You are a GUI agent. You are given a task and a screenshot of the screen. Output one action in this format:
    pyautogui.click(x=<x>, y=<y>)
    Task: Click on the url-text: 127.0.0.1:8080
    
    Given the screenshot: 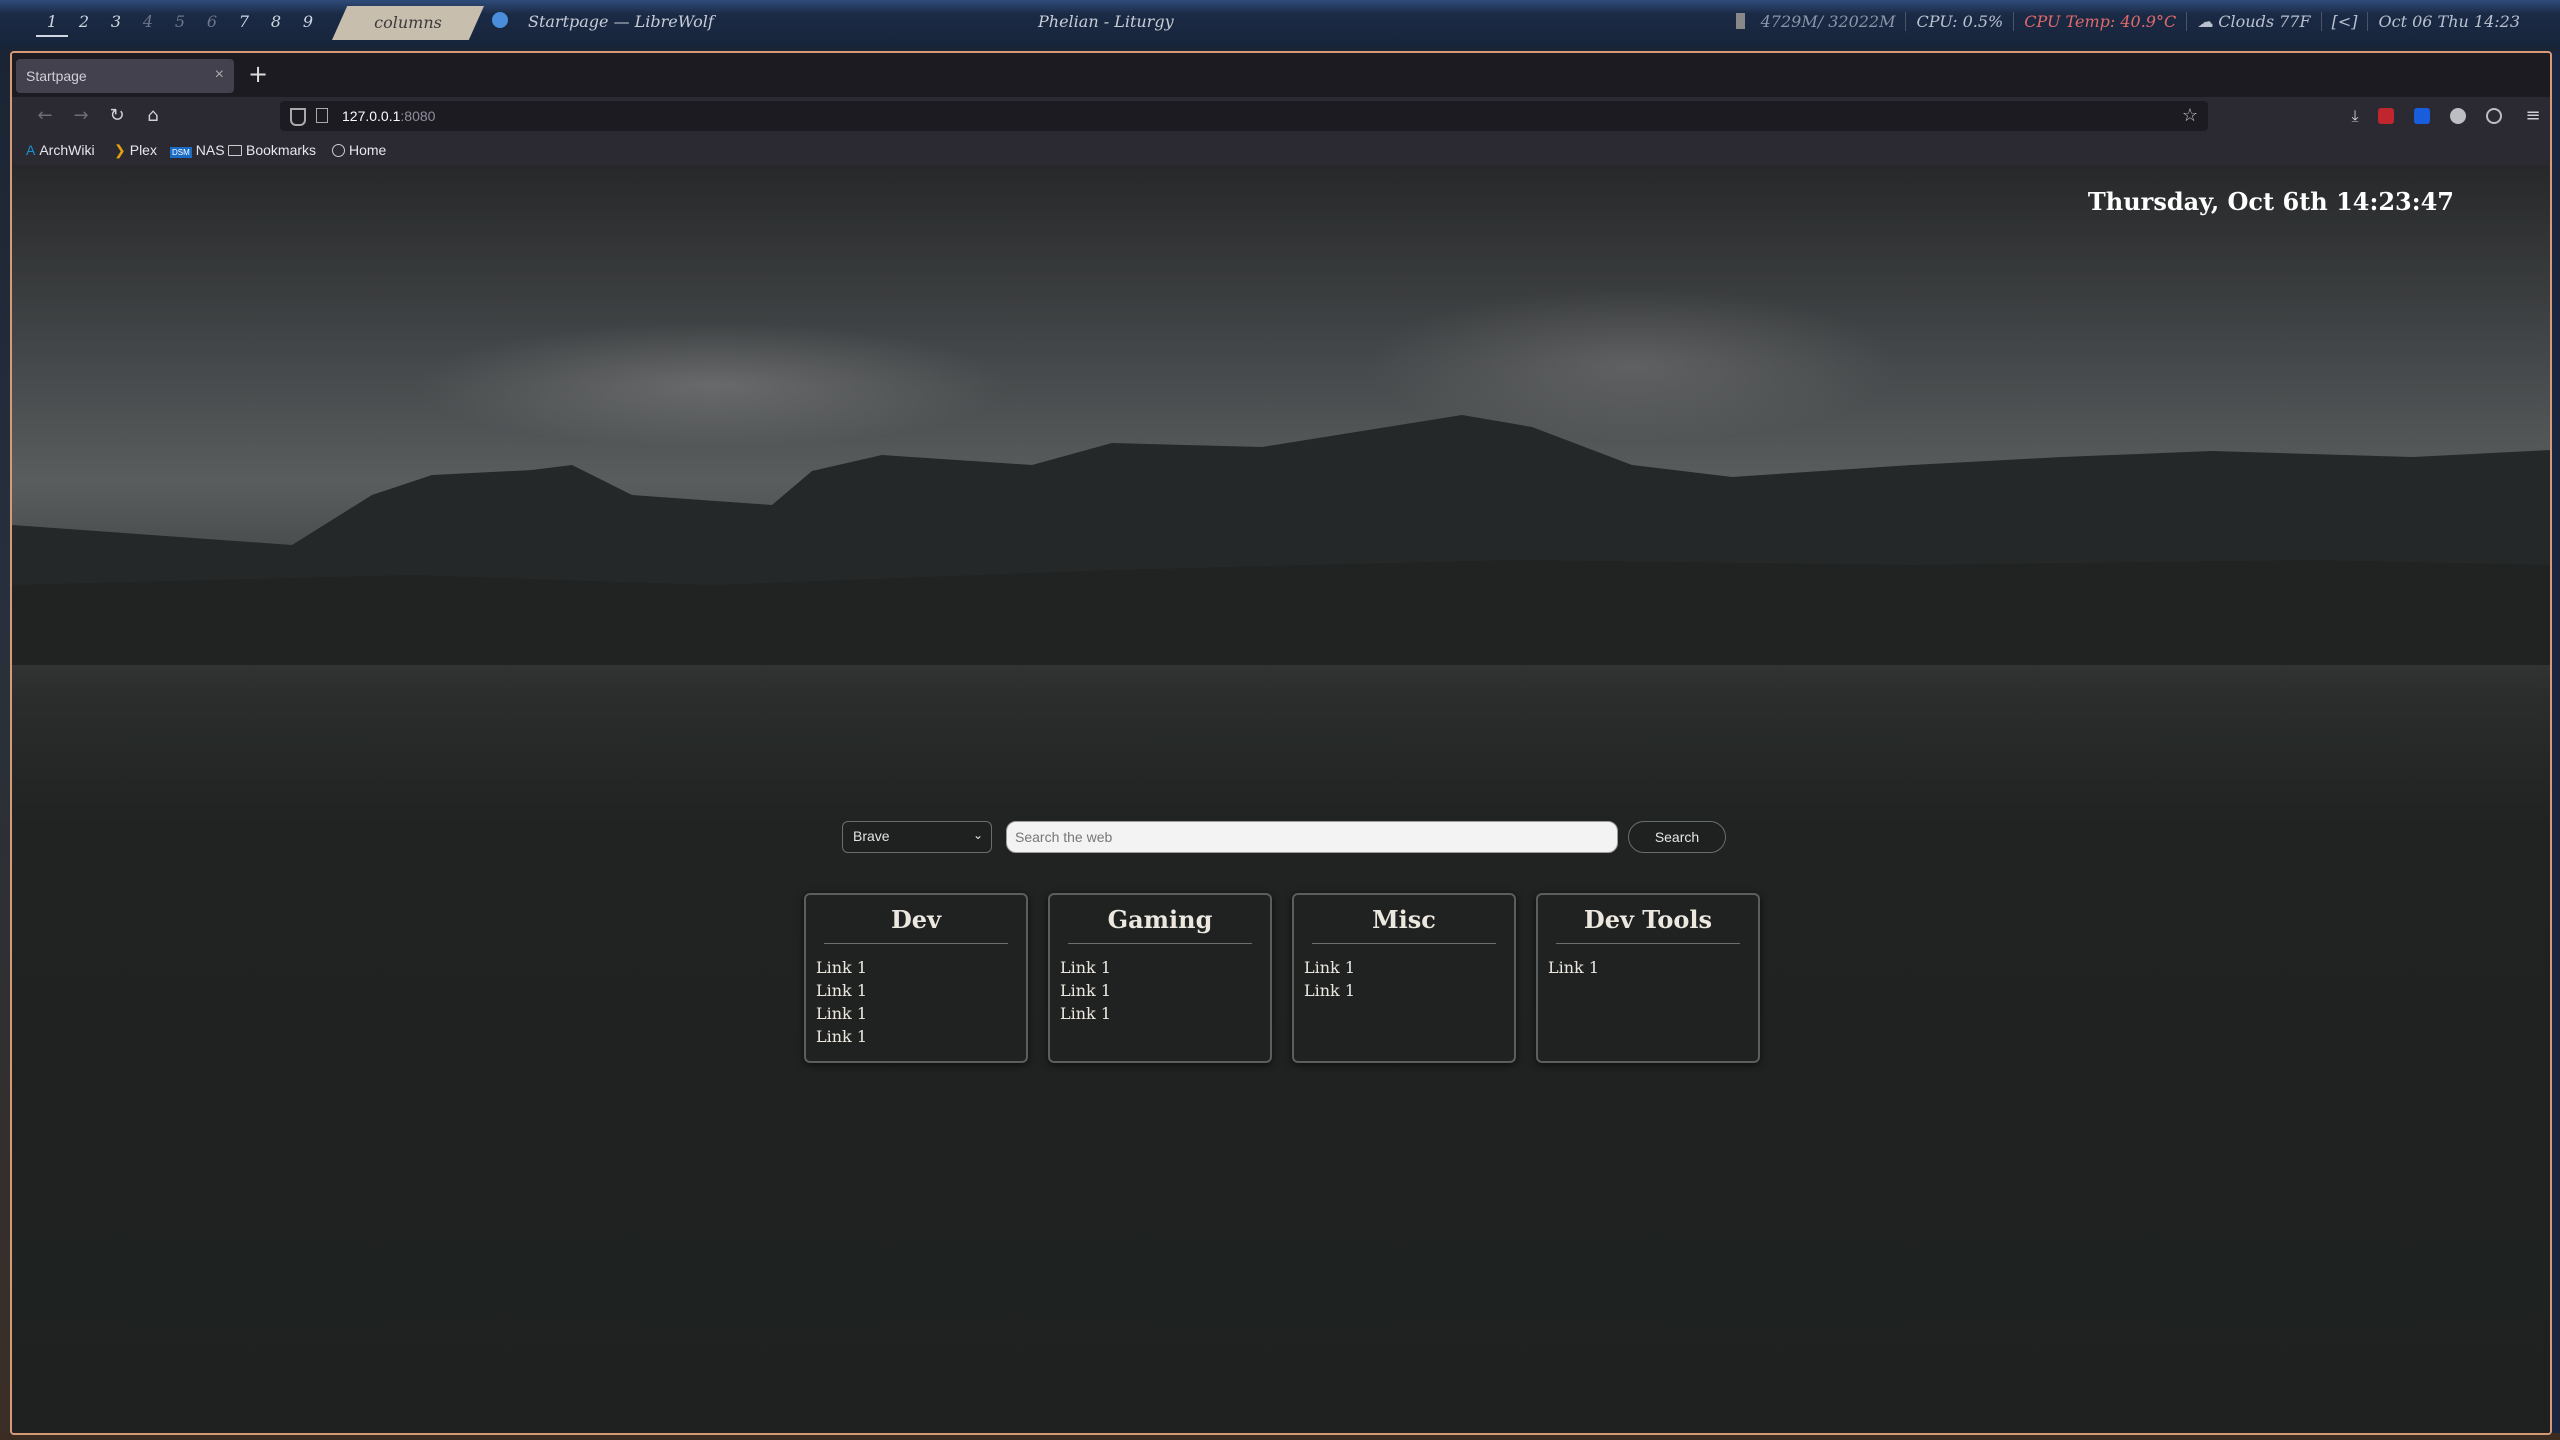 What is the action you would take?
    pyautogui.click(x=388, y=116)
    